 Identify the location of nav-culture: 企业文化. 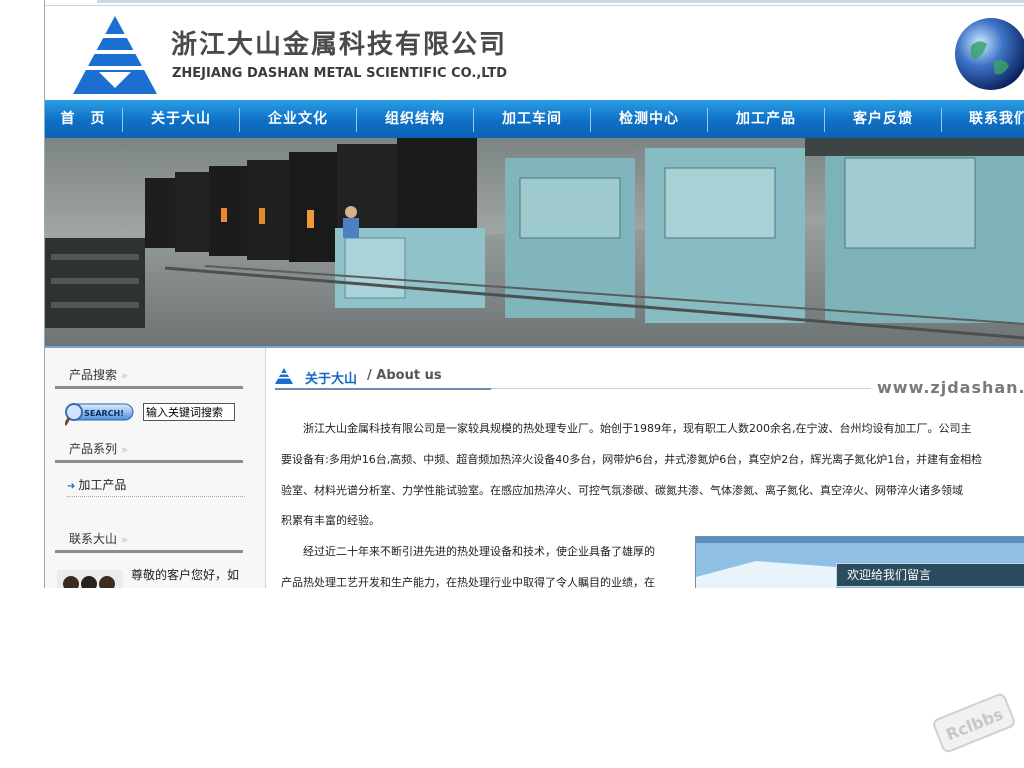
(298, 119).